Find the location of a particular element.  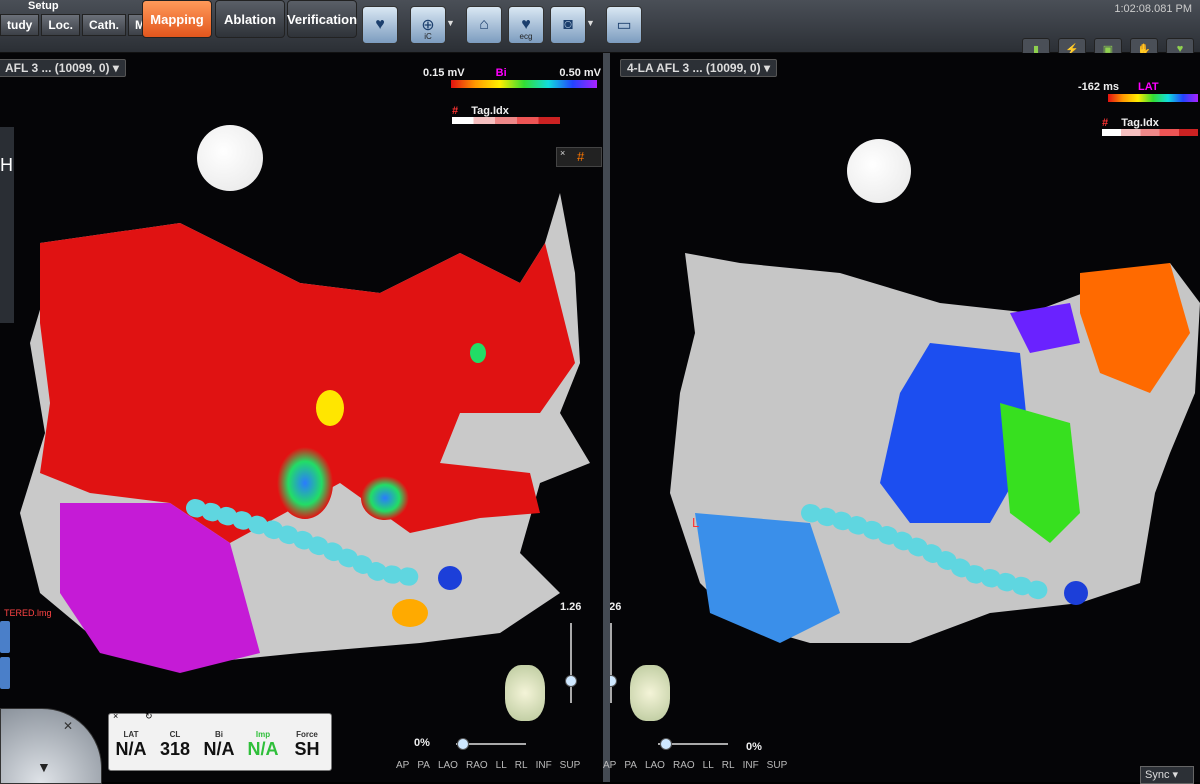

weight-icon: ⌂ is located at coordinates (484, 24).